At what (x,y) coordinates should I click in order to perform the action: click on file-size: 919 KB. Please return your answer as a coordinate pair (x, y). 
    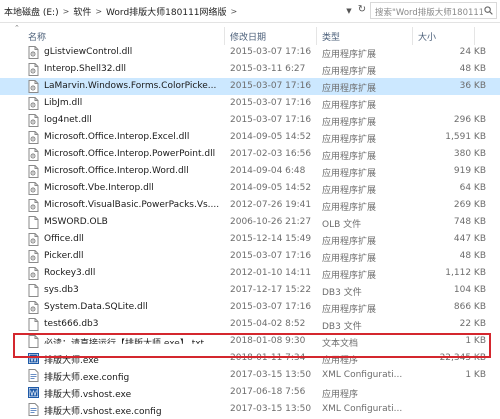
    Looking at the image, I should click on (469, 171).